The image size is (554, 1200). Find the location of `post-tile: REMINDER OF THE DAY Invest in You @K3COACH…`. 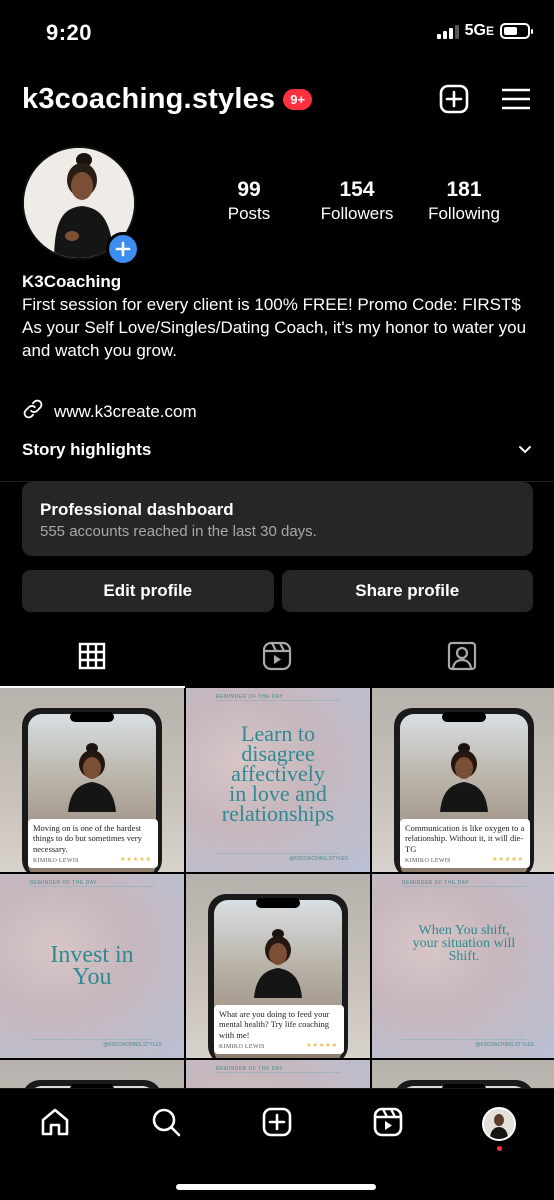

post-tile: REMINDER OF THE DAY Invest in You @K3COACH… is located at coordinates (92, 966).